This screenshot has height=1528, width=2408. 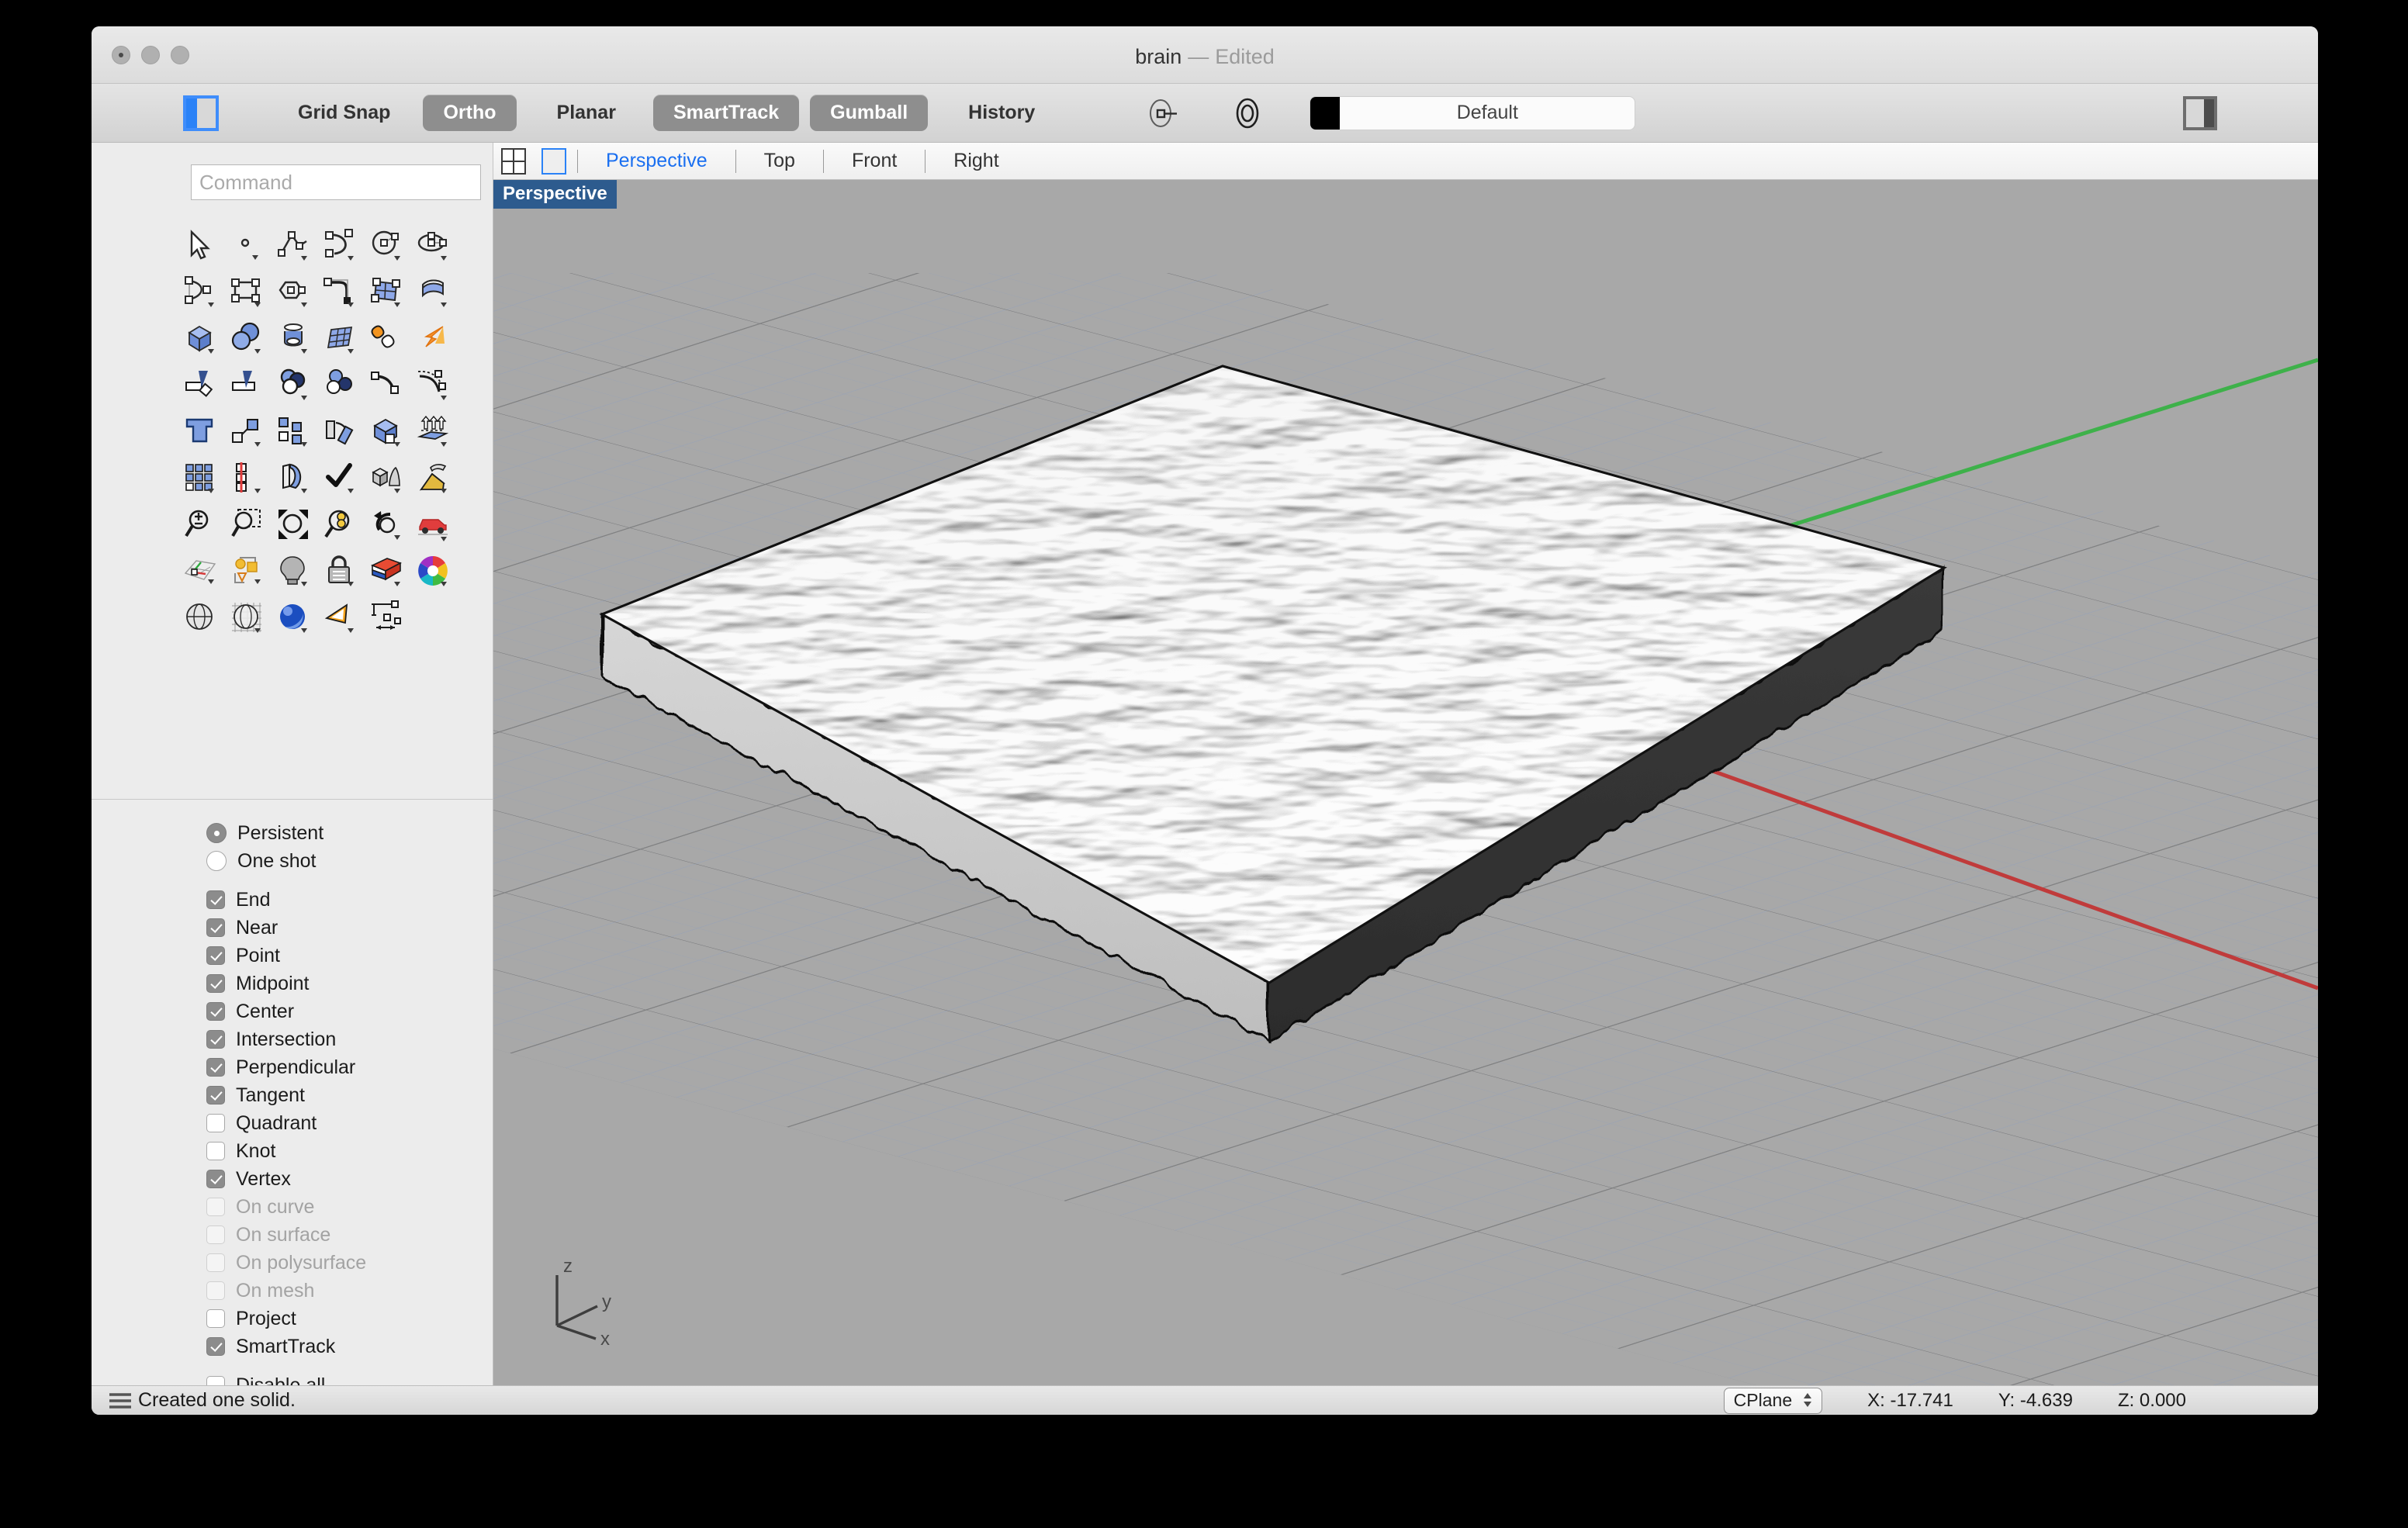 What do you see at coordinates (340, 617) in the screenshot?
I see `camera-icon` at bounding box center [340, 617].